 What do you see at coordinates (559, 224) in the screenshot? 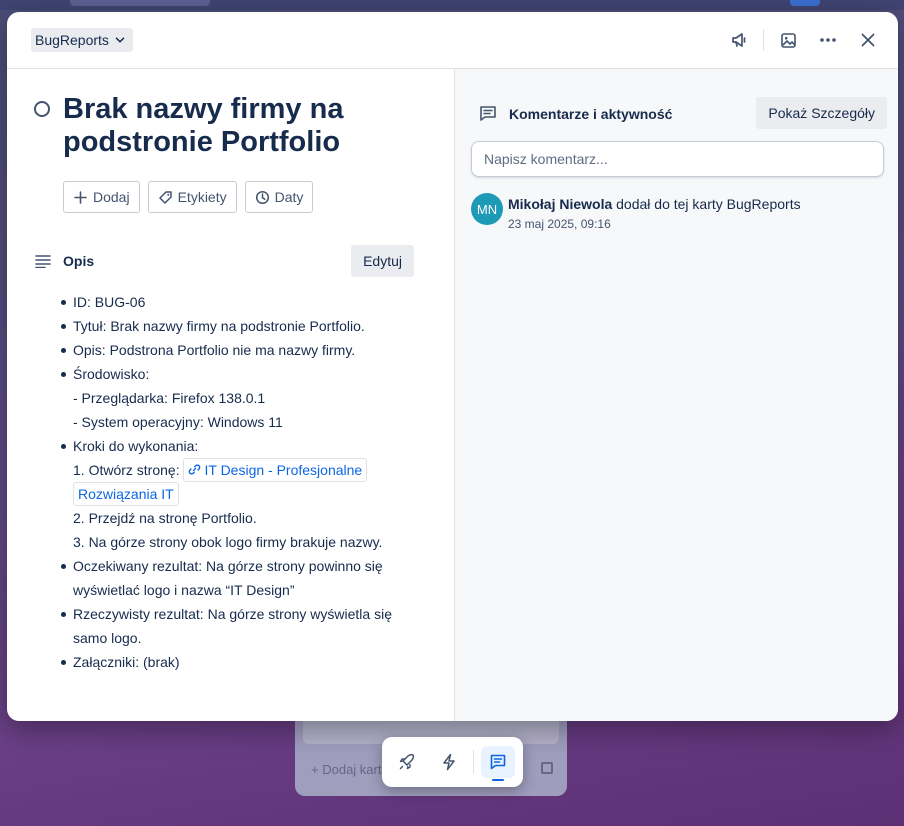
I see `activity-timestamp: 23 maj 2025, 09:16` at bounding box center [559, 224].